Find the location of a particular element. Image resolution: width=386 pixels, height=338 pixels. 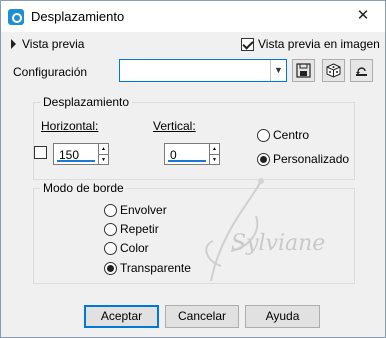

reset-button is located at coordinates (361, 70).